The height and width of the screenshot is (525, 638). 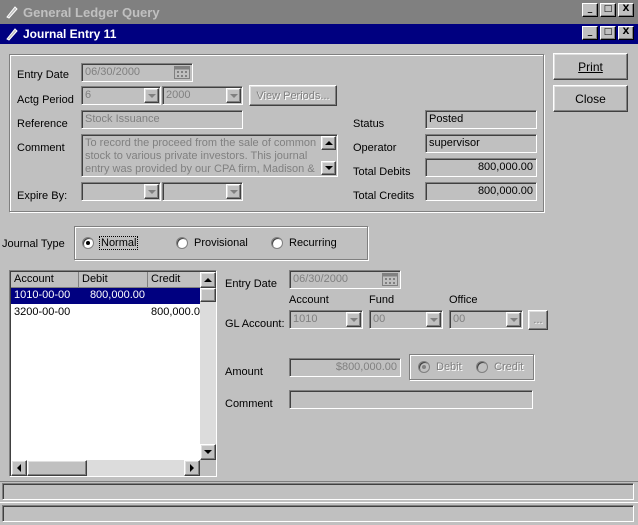 I want to click on radio-credit-dot, so click(x=482, y=367).